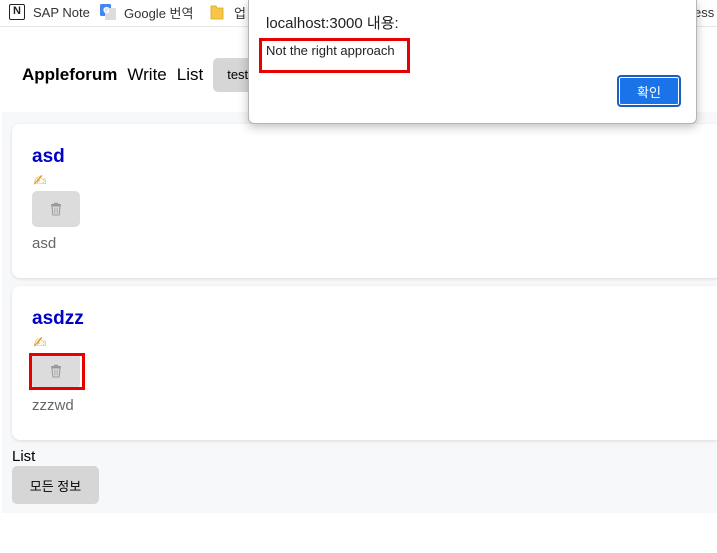  Describe the element at coordinates (69, 75) in the screenshot. I see `brand-logo: Appleforum` at that location.